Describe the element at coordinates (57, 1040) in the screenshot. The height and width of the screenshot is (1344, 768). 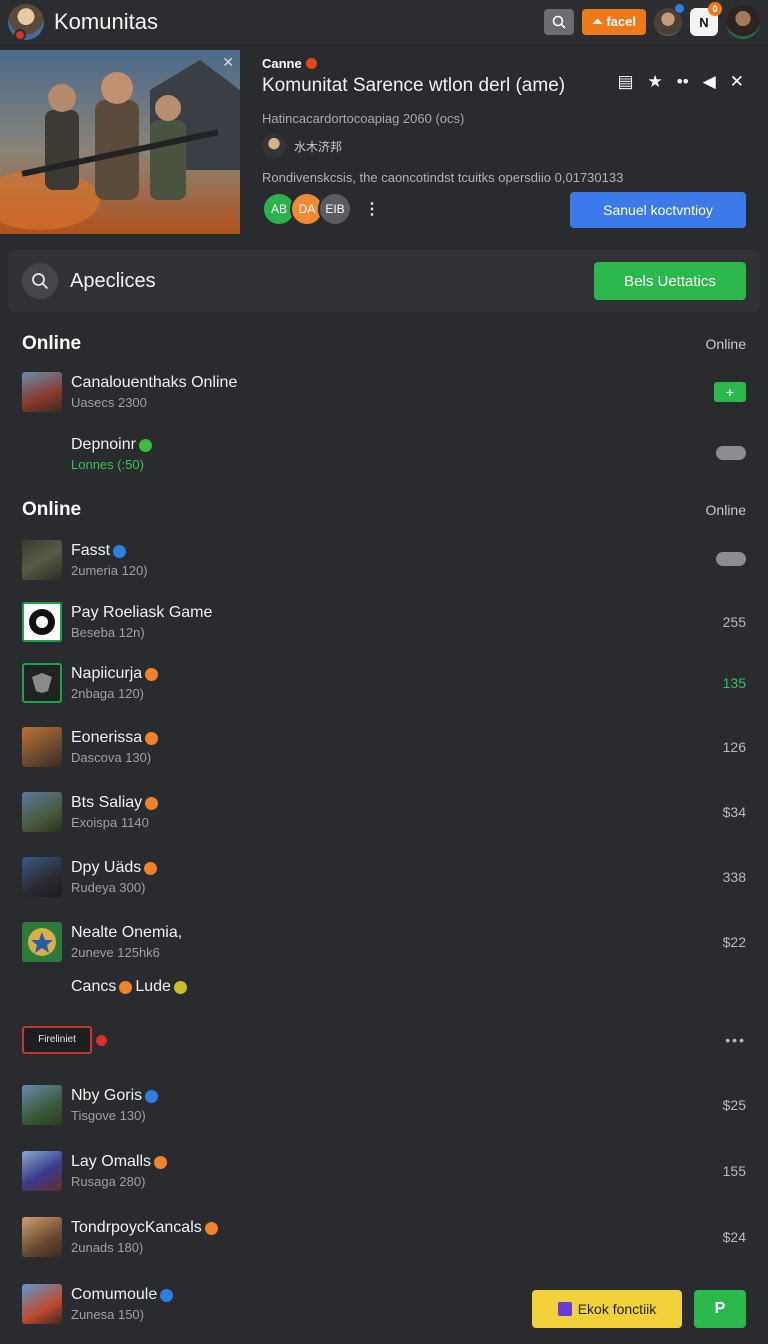
I see `brand-logo-text: Fireliniet` at that location.